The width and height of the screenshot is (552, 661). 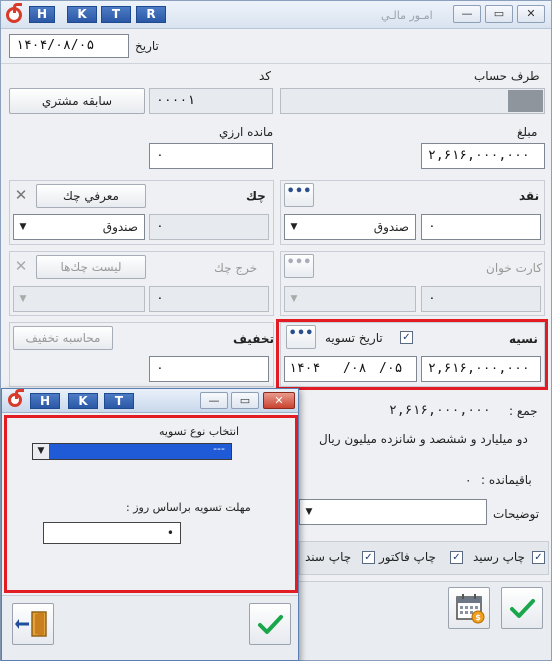 I want to click on dialog-confirm-button, so click(x=270, y=624).